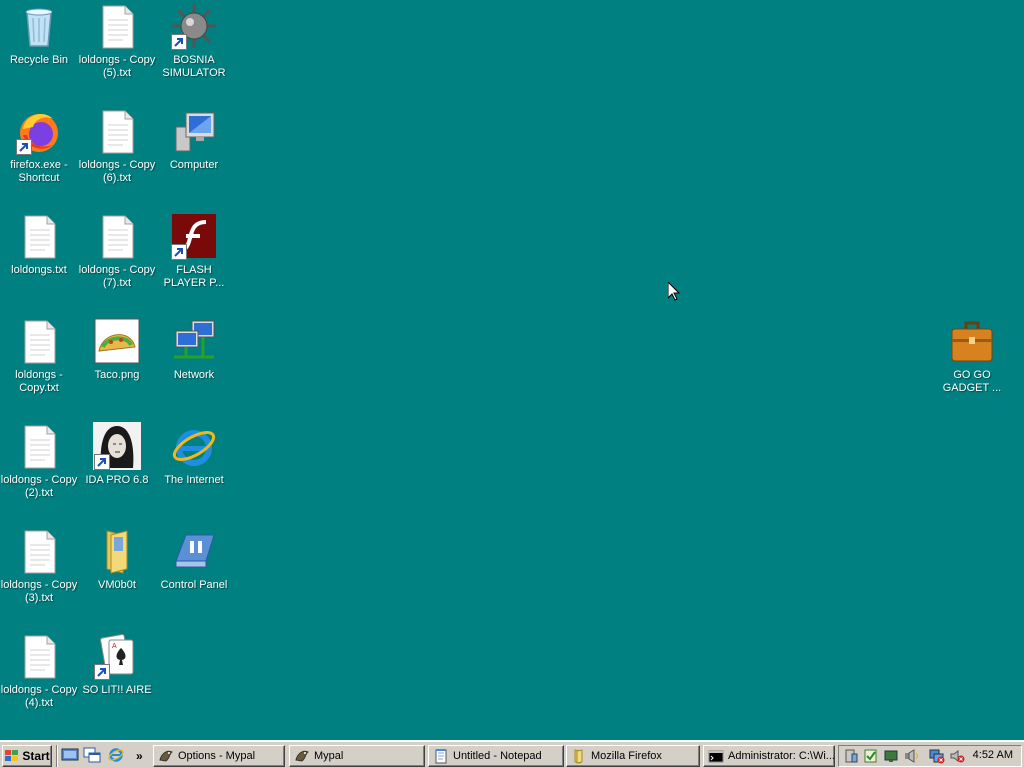  Describe the element at coordinates (972, 341) in the screenshot. I see `briefcase-icon` at that location.